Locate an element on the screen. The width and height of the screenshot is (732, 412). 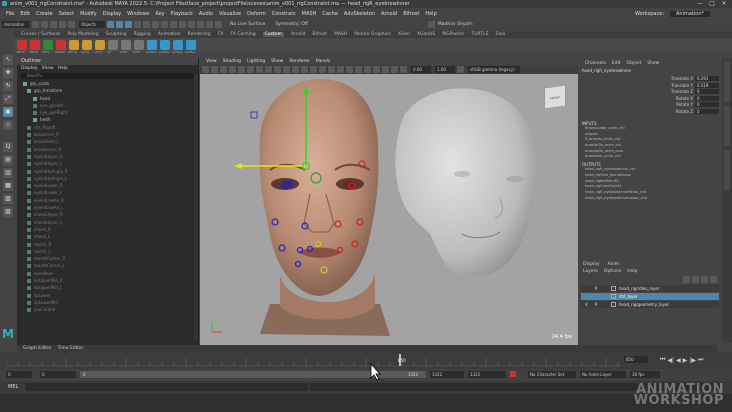
outliner-item: head is located at coordinates (107, 98).